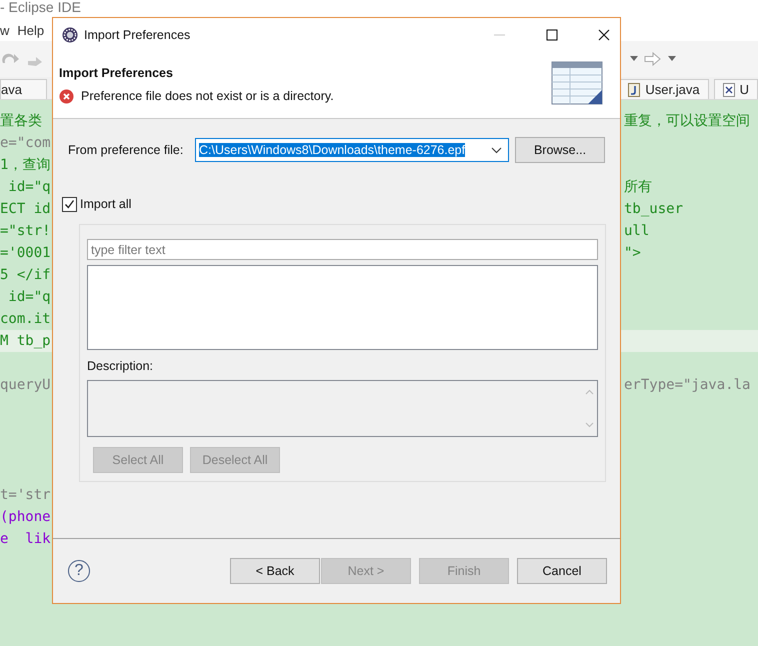 This screenshot has width=758, height=646. I want to click on window-title: - Eclipse IDE, so click(40, 7).